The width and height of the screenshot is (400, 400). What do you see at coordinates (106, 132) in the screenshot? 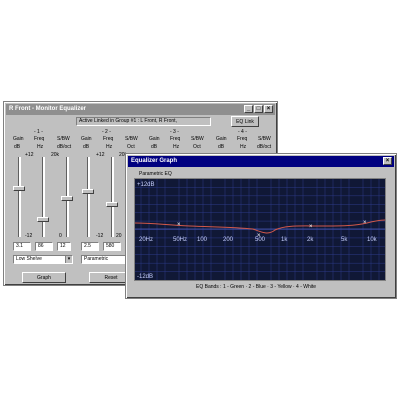
I see `band2-number: - 2 -` at bounding box center [106, 132].